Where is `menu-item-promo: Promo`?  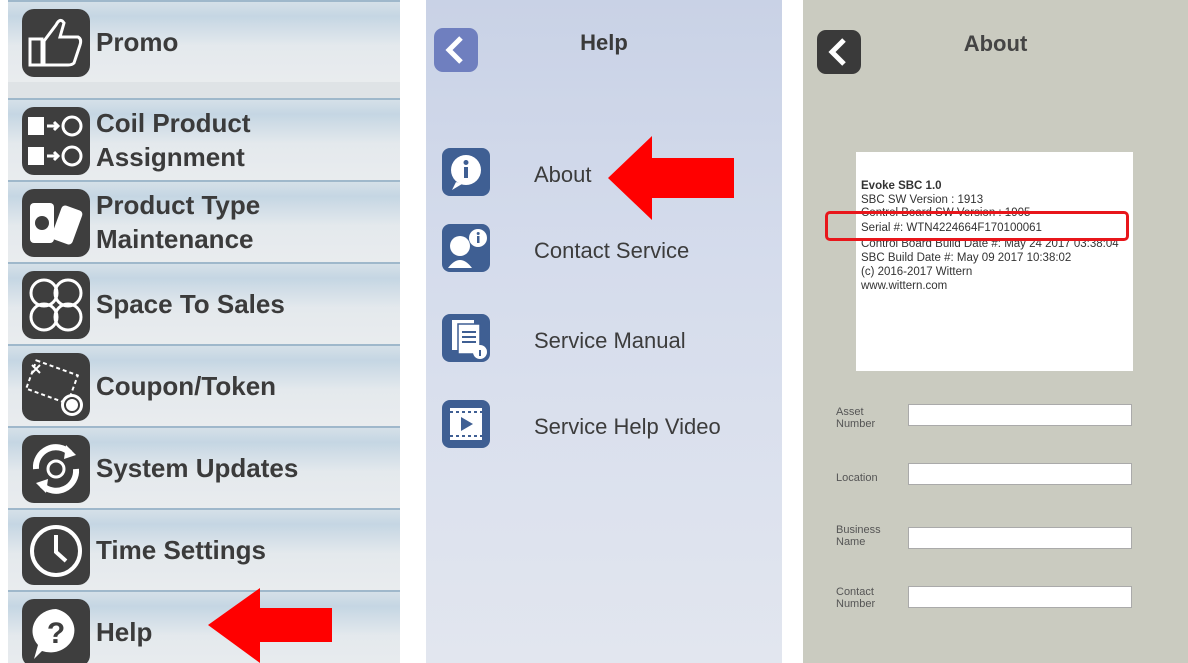 menu-item-promo: Promo is located at coordinates (204, 41).